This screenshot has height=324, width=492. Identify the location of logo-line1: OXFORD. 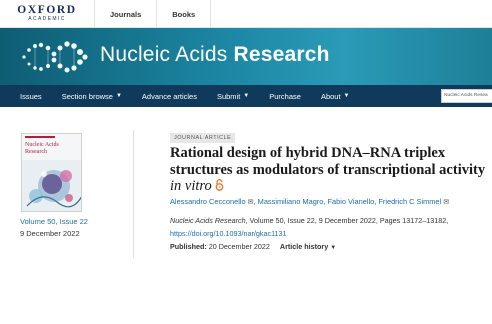
(47, 10).